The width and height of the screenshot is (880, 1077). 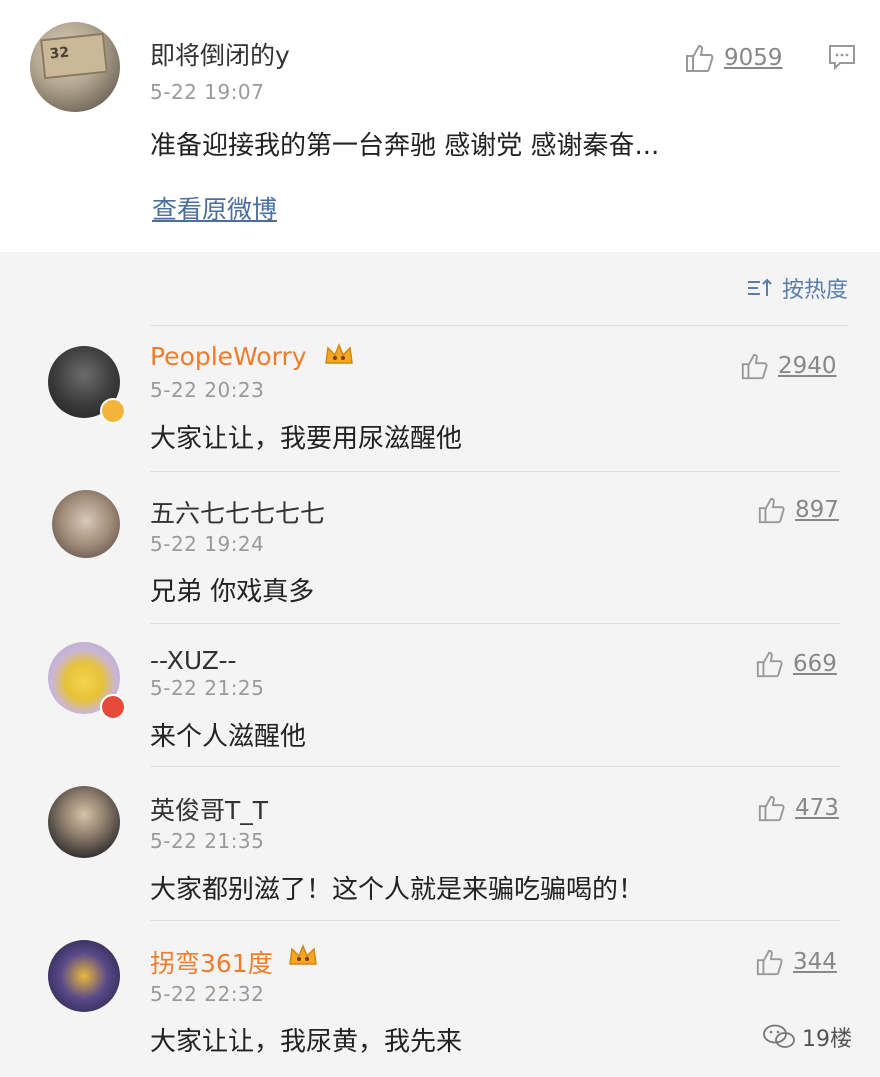 I want to click on comment-time: 5-22 22:32, so click(x=207, y=994).